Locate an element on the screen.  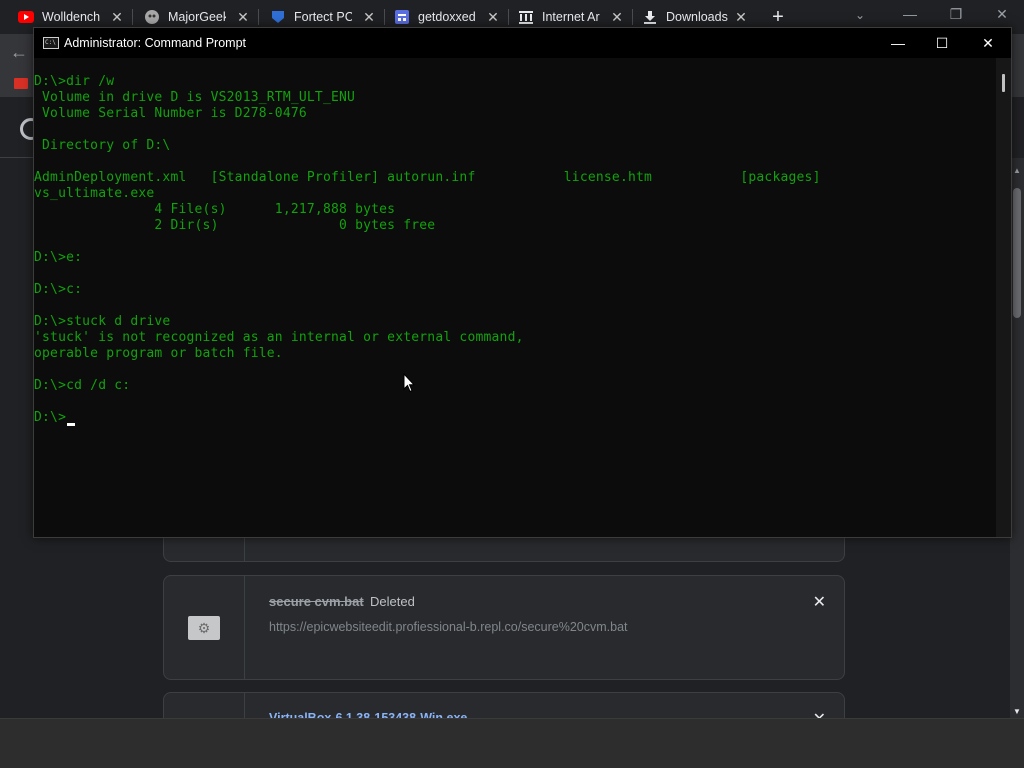
restore-icon: ❐ is located at coordinates (956, 14).